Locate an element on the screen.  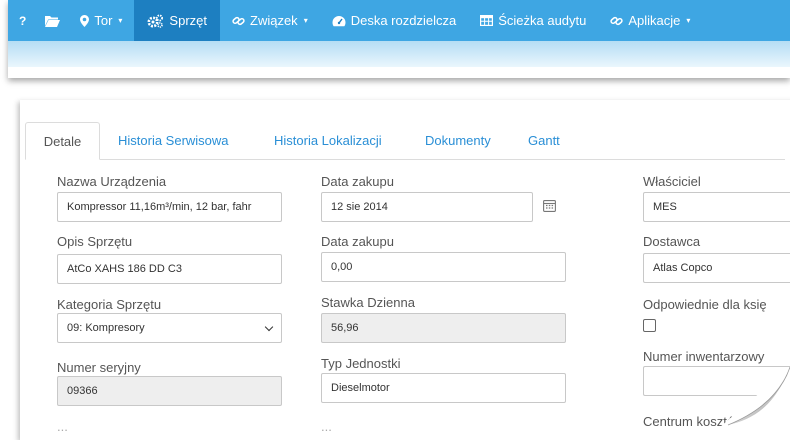
nav-dashboard: Deska rozdzielcza is located at coordinates (394, 20).